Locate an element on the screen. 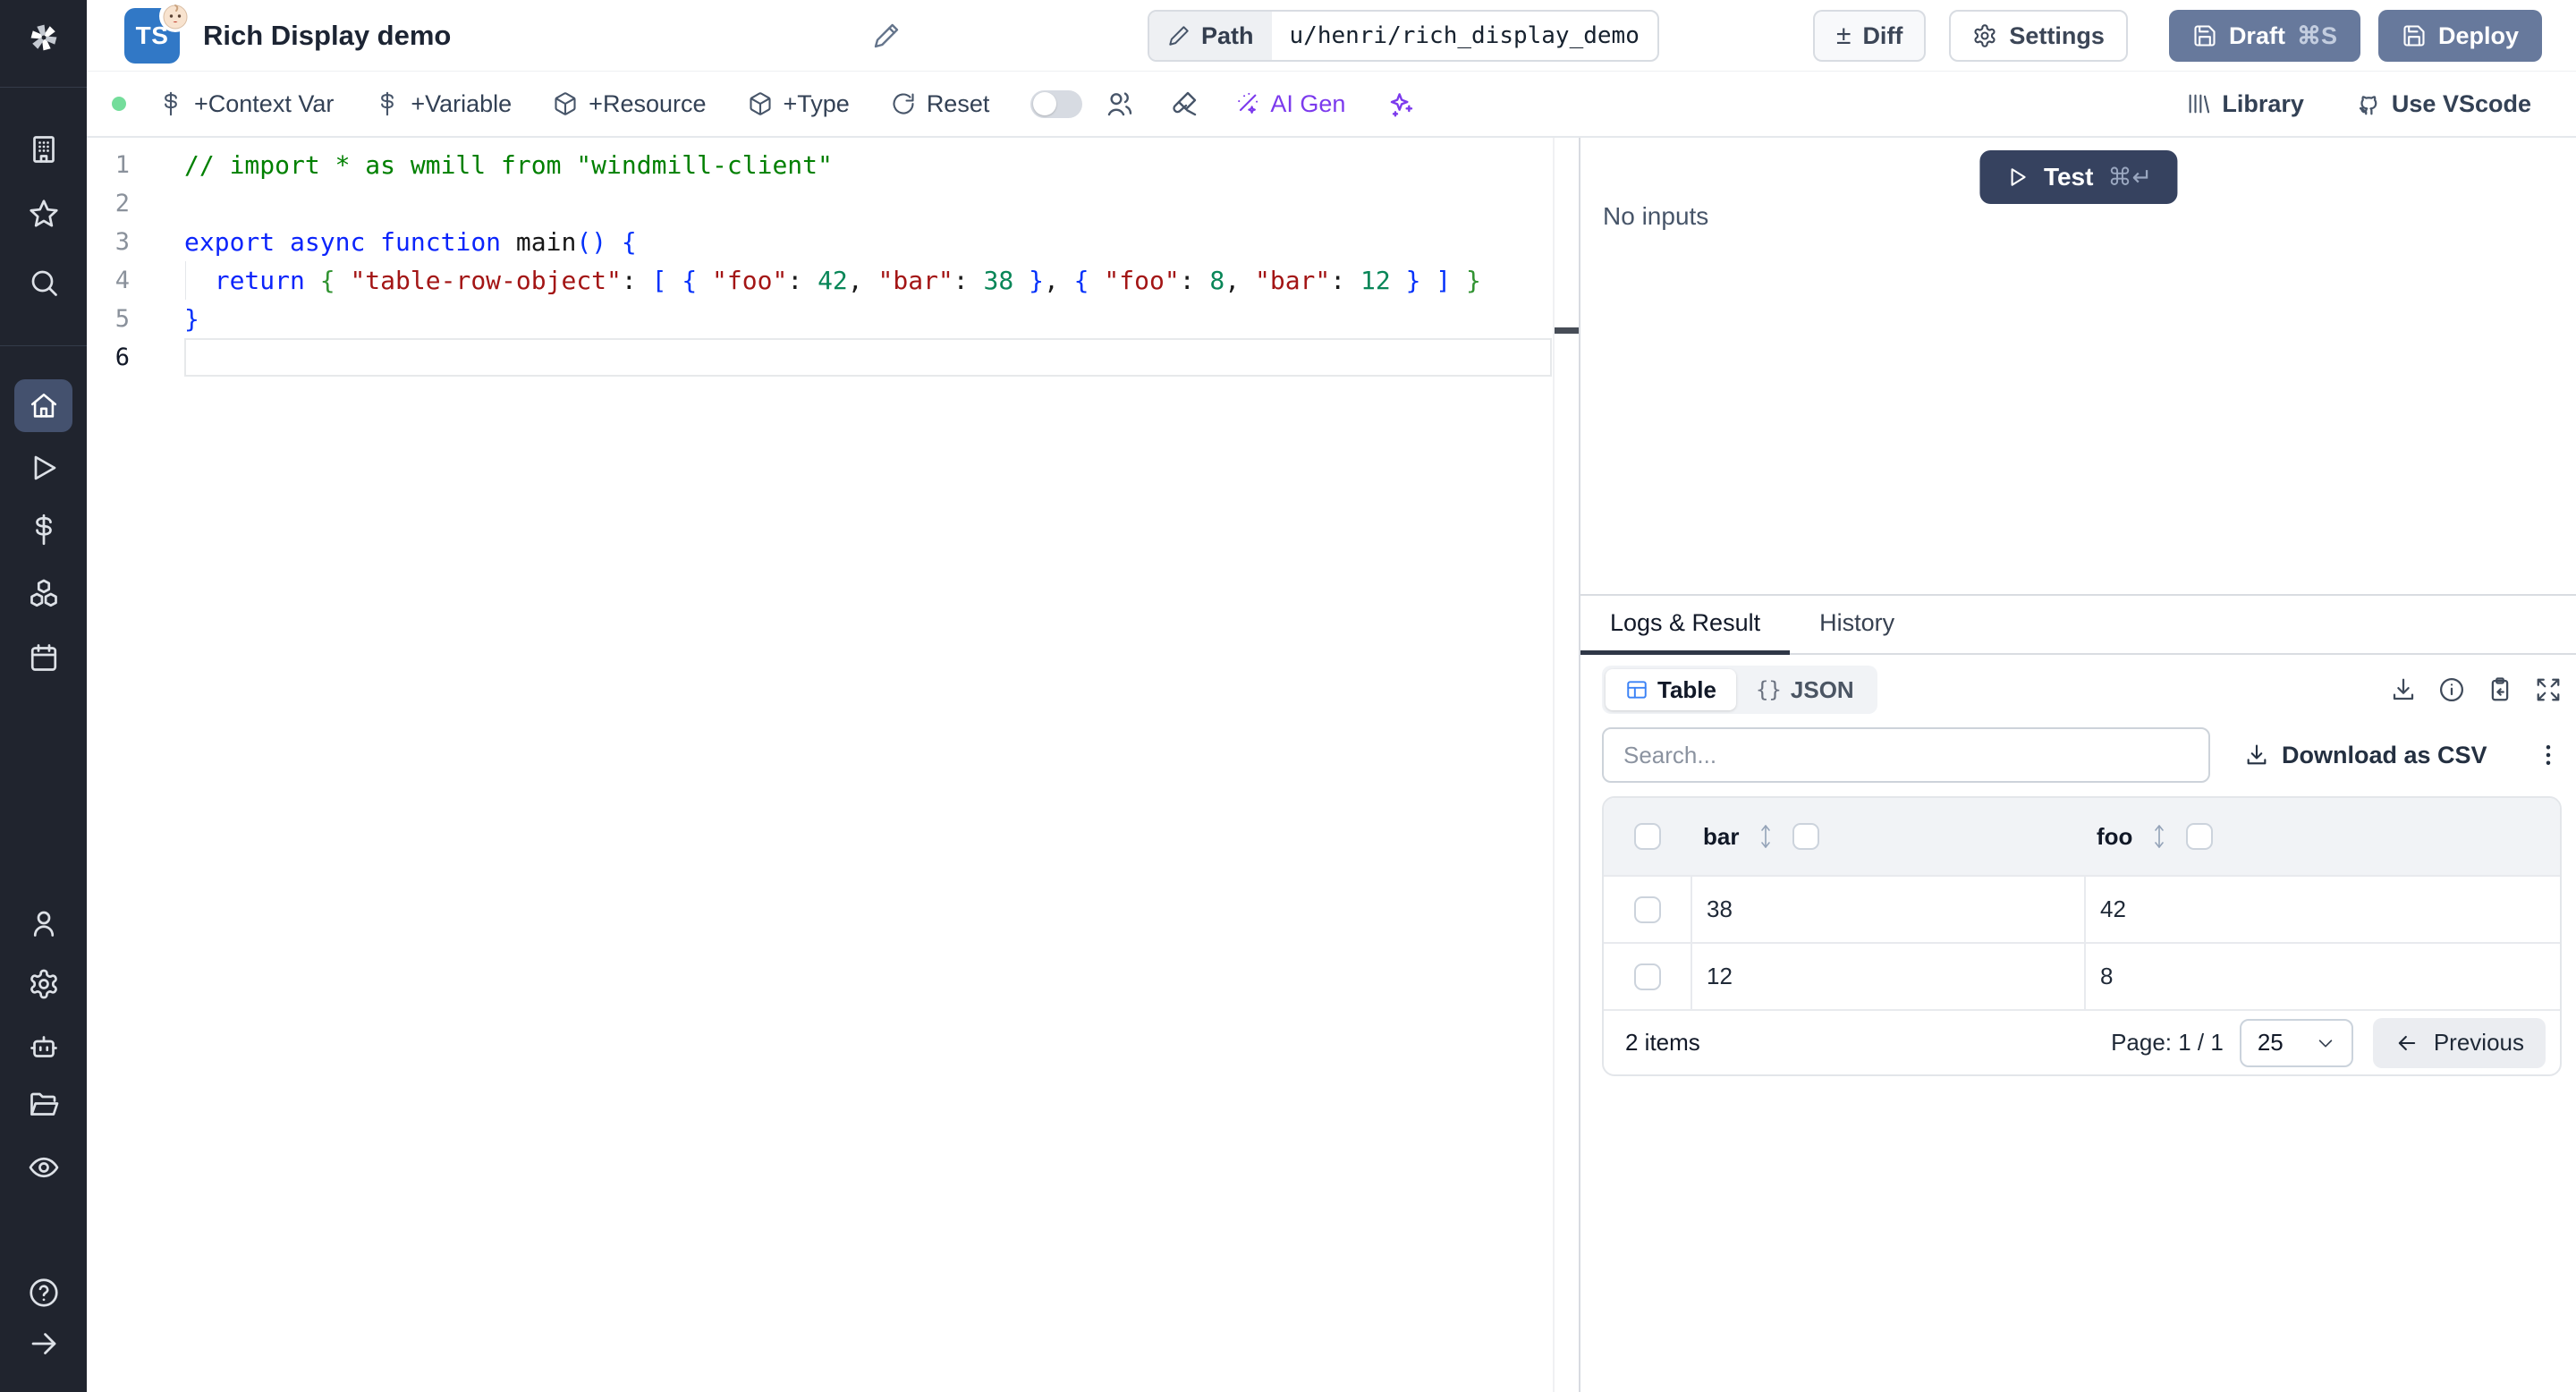  code-line: 2 is located at coordinates (833, 203).